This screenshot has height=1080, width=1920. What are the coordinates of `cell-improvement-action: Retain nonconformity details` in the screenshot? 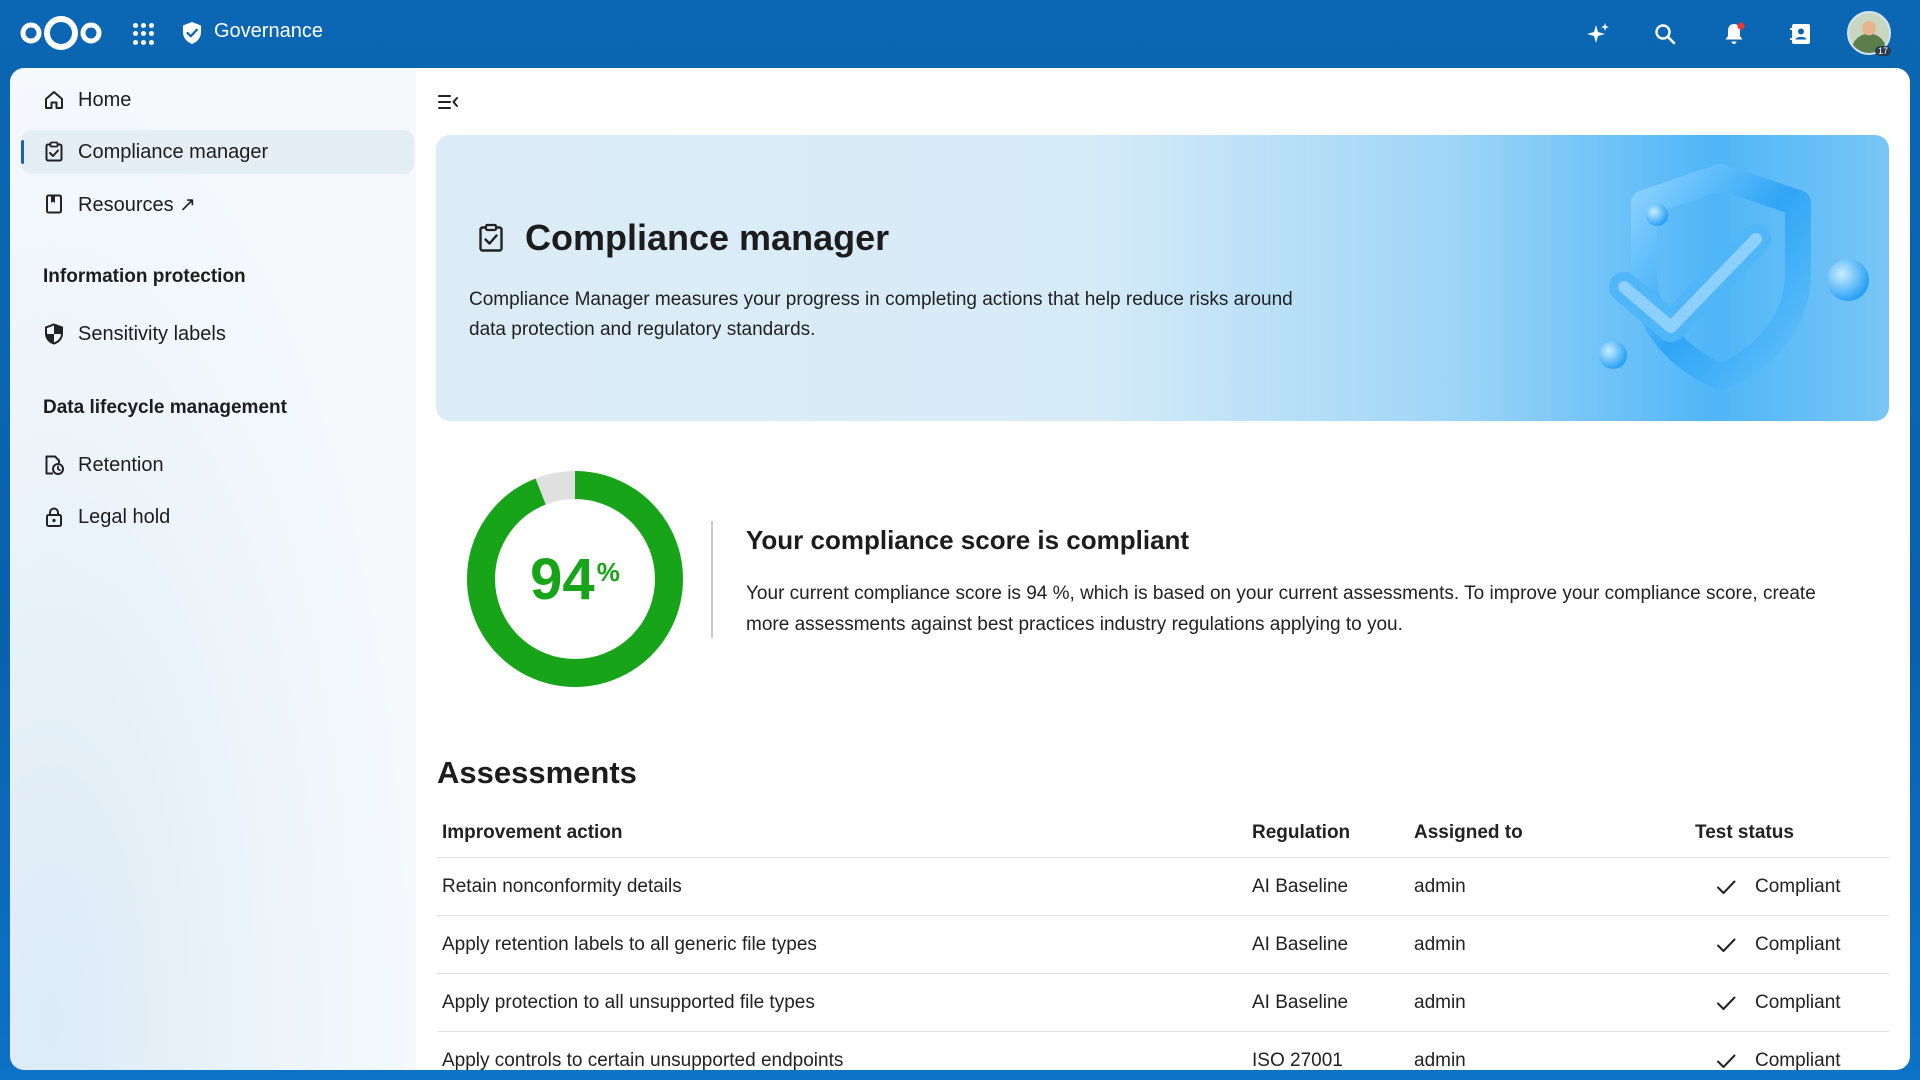 It's located at (562, 886).